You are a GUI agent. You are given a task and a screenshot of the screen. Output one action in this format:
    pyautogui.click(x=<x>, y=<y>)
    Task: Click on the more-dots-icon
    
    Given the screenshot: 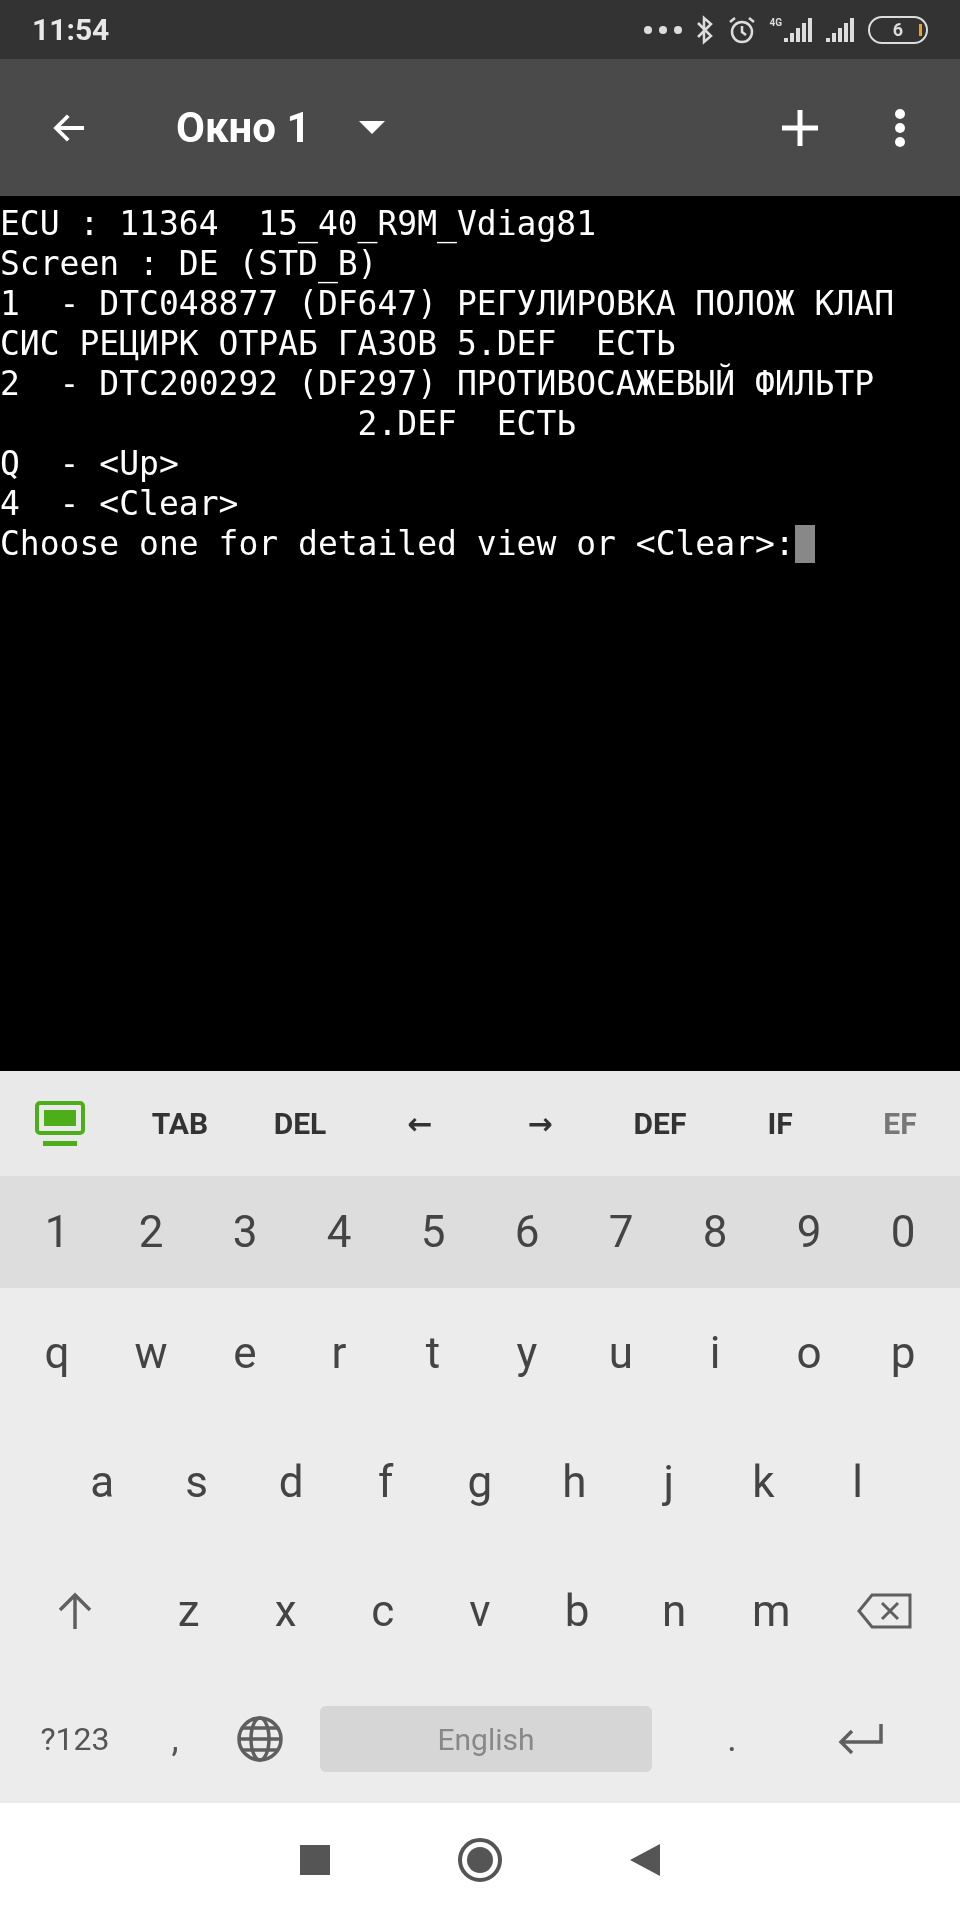 What is the action you would take?
    pyautogui.click(x=663, y=29)
    